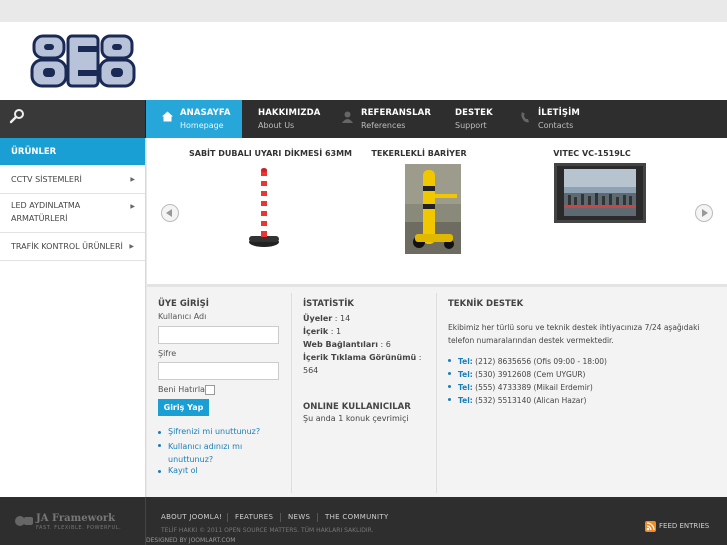  What do you see at coordinates (190, 540) in the screenshot?
I see `footer-designed-by: DESIGNED BY JOOMLART.COM` at bounding box center [190, 540].